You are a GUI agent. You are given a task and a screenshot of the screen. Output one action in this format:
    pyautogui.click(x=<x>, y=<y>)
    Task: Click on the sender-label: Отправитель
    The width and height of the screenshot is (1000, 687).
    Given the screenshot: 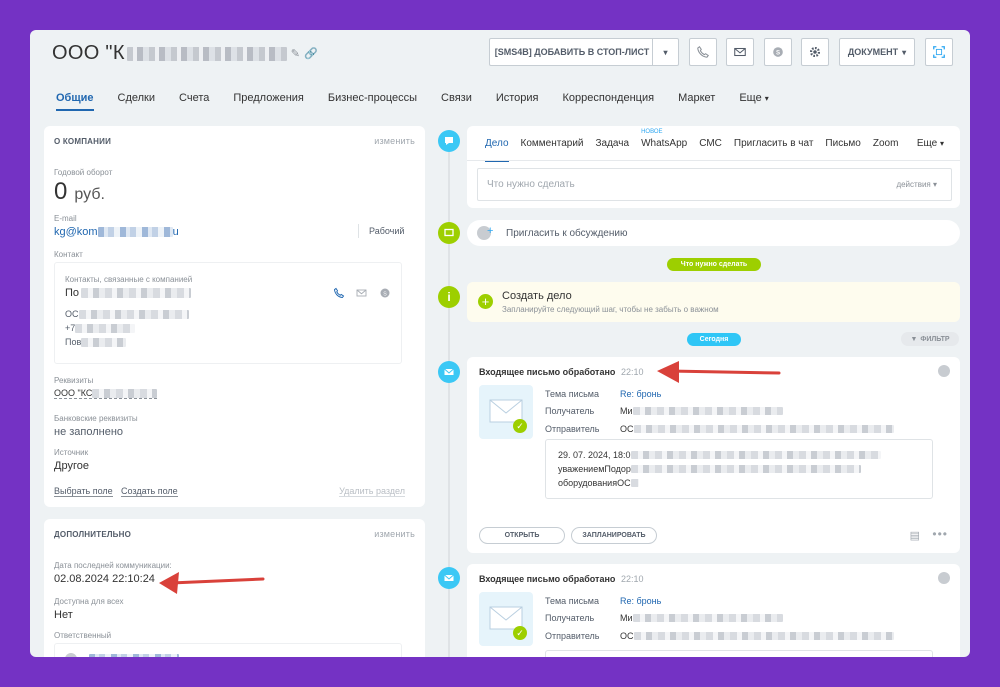 What is the action you would take?
    pyautogui.click(x=572, y=429)
    